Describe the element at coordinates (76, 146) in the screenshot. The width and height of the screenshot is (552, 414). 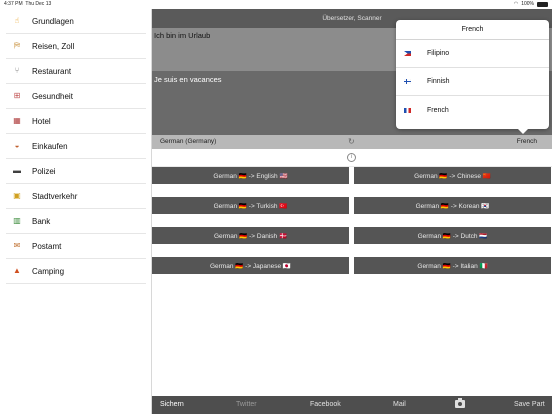
I see `sidebar-item-einkaufen: ◒ Einkaufen` at that location.